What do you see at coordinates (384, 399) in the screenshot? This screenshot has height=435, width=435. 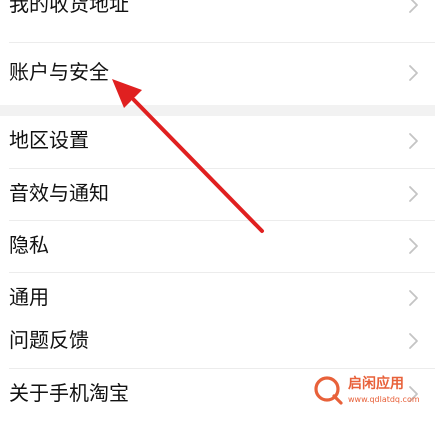 I see `svg-text: www.qdlatdq.com` at bounding box center [384, 399].